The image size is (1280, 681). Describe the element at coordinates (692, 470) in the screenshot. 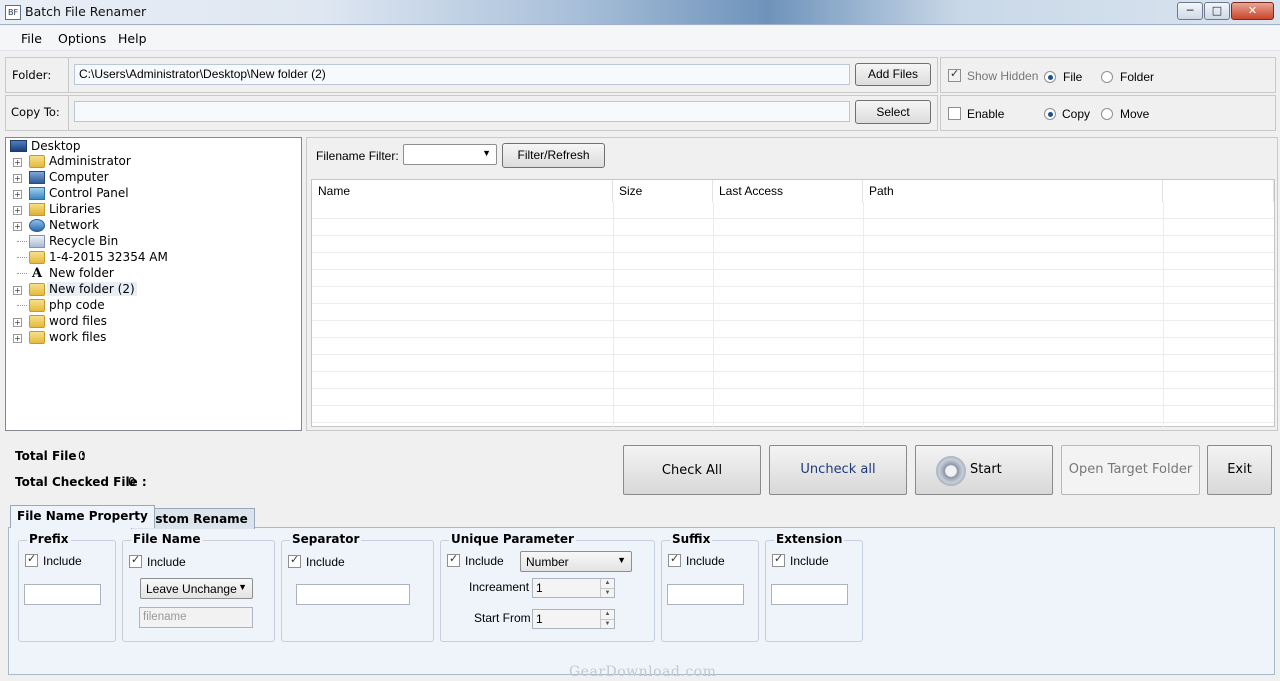

I see `check-all-button: Check All` at that location.